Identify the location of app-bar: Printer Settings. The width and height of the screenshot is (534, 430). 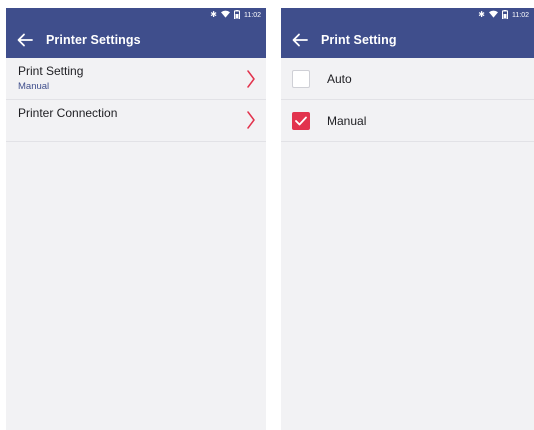
(136, 40).